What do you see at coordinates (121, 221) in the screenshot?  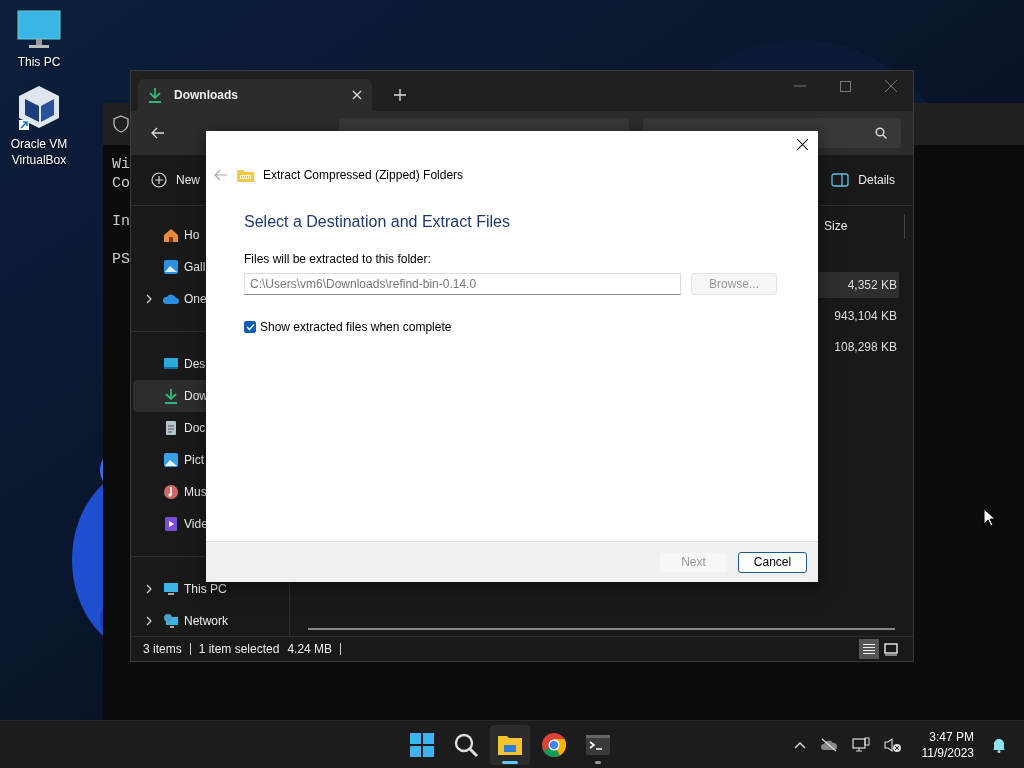 I see `terminal-line: In` at bounding box center [121, 221].